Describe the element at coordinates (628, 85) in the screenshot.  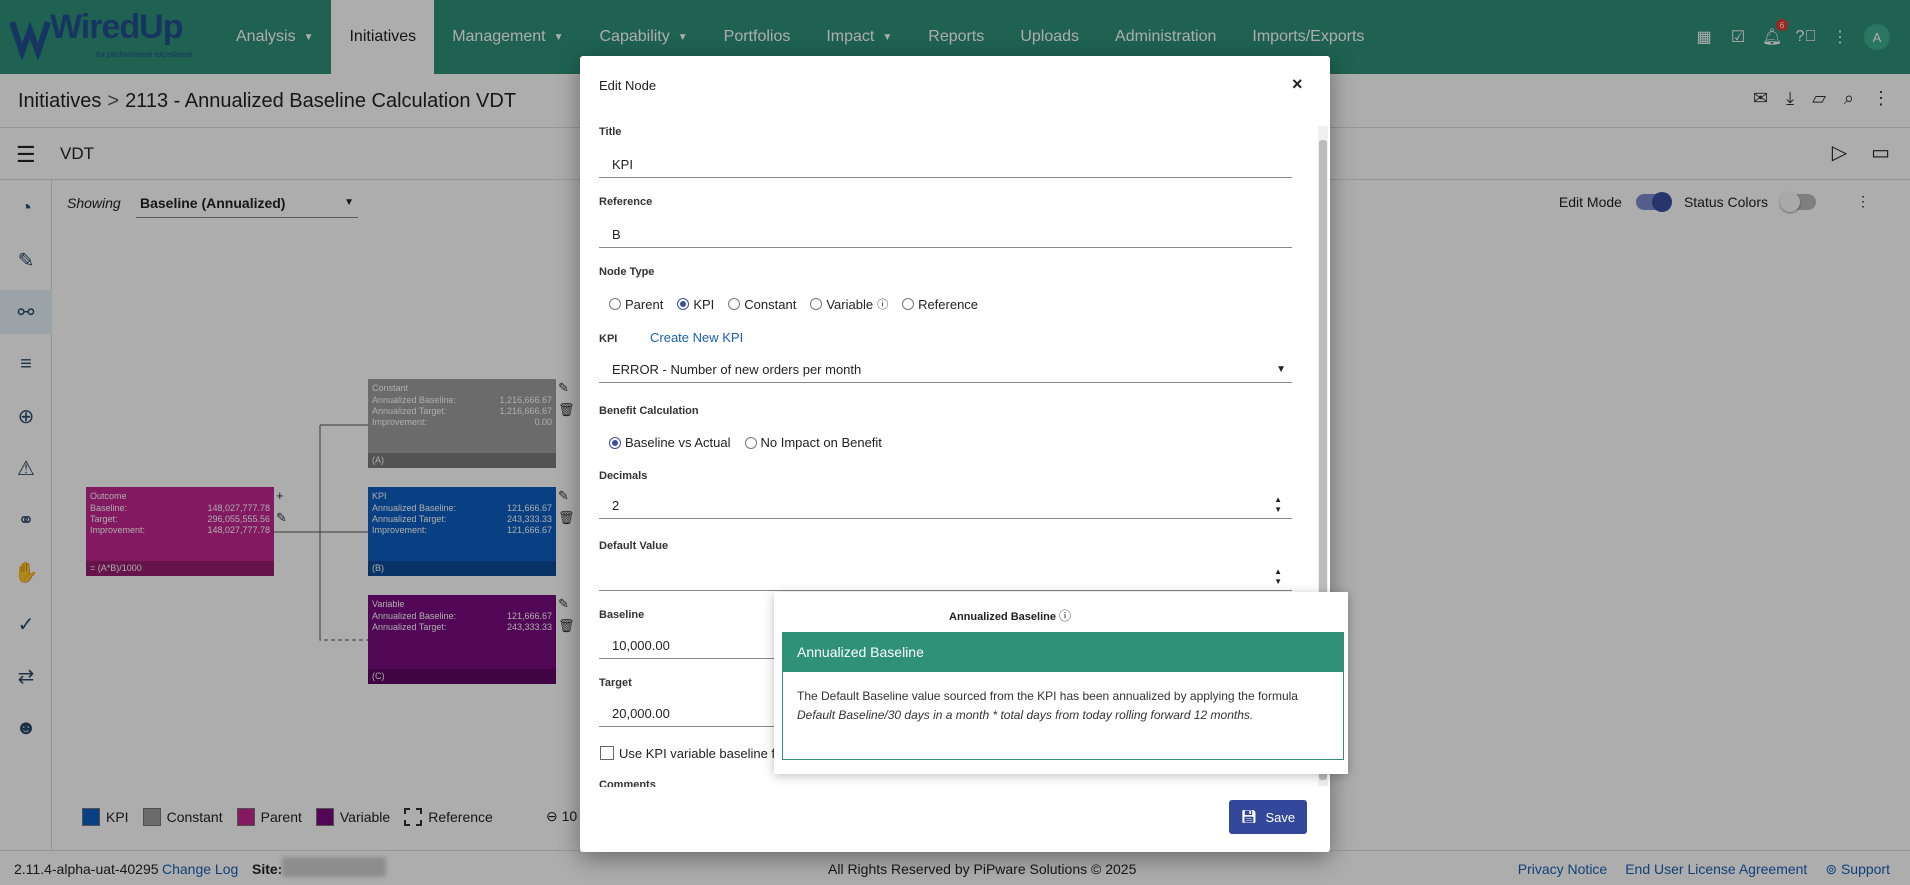
I see `modal-title: Edit Node` at that location.